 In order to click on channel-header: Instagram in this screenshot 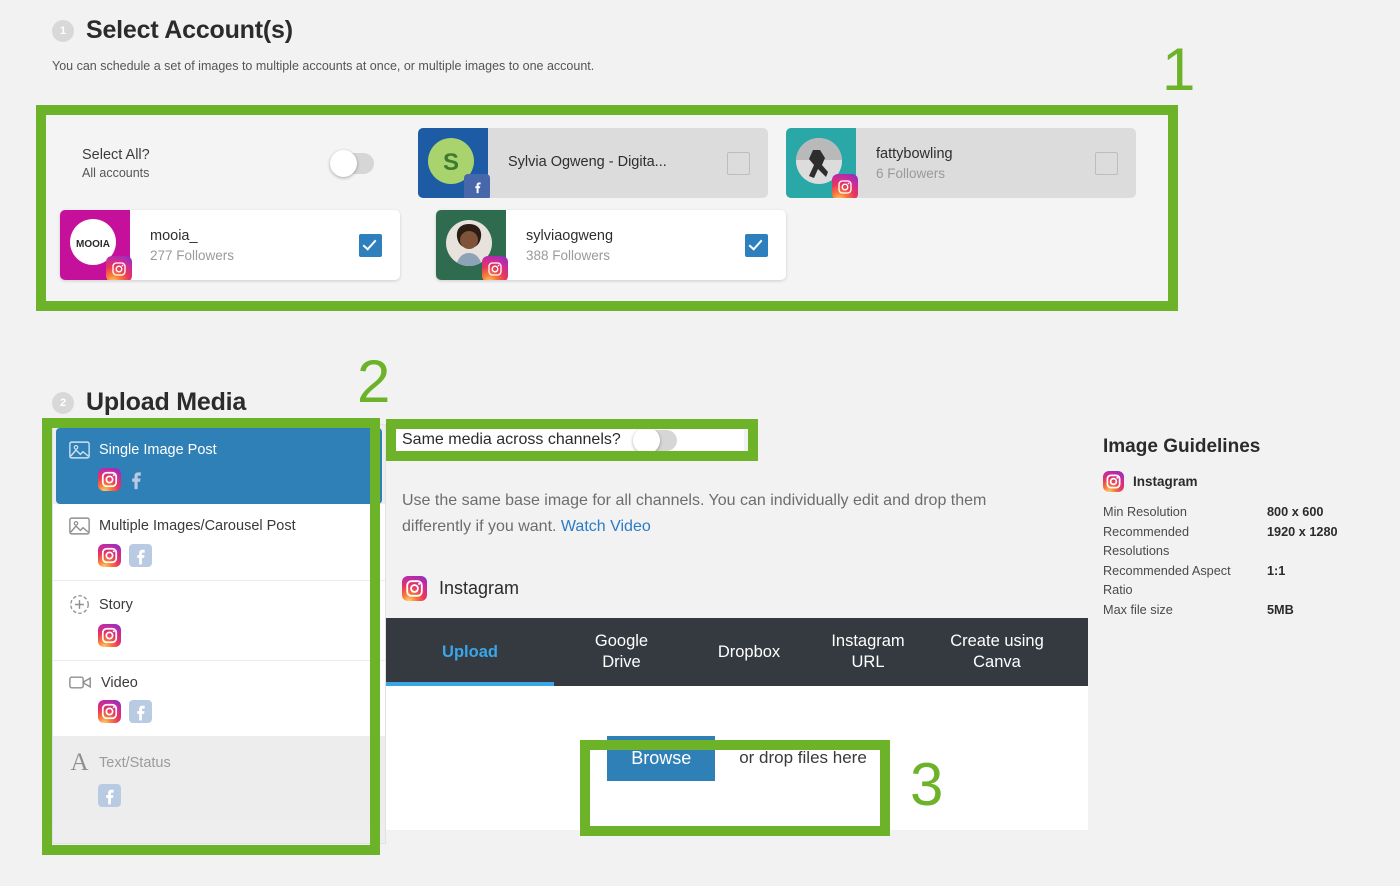, I will do `click(460, 588)`.